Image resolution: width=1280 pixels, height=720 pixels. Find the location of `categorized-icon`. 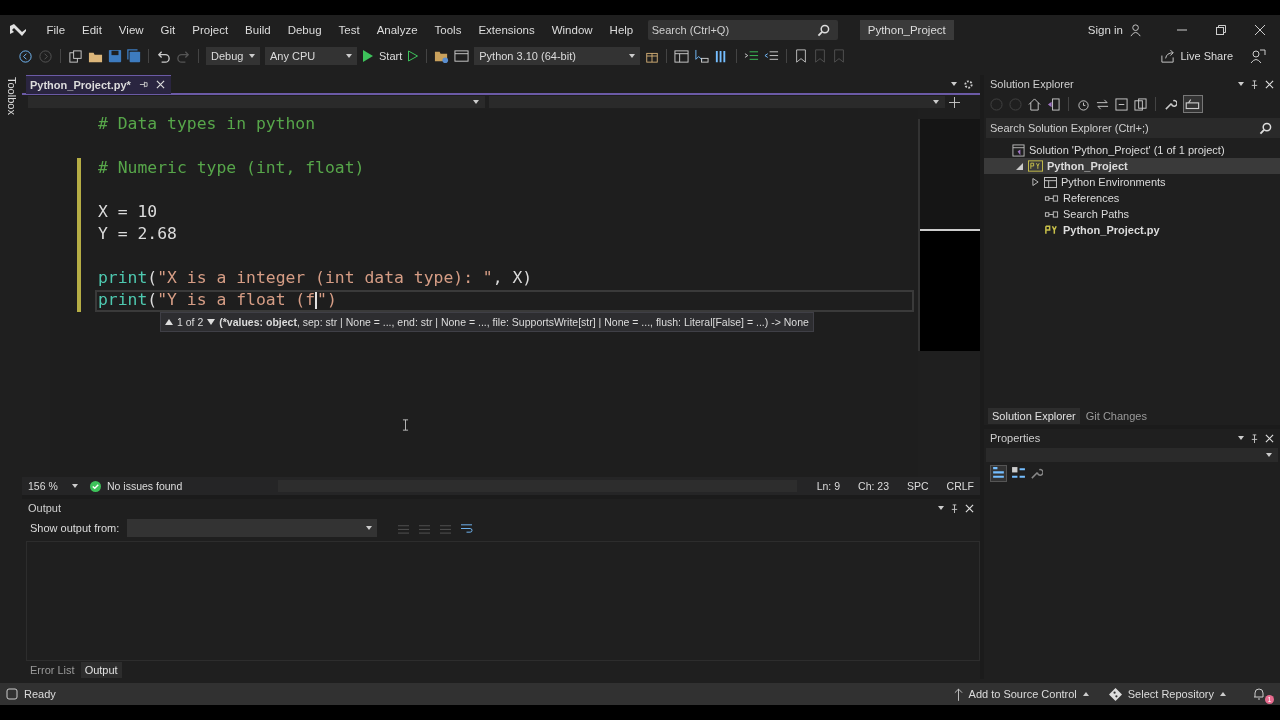

categorized-icon is located at coordinates (998, 473).